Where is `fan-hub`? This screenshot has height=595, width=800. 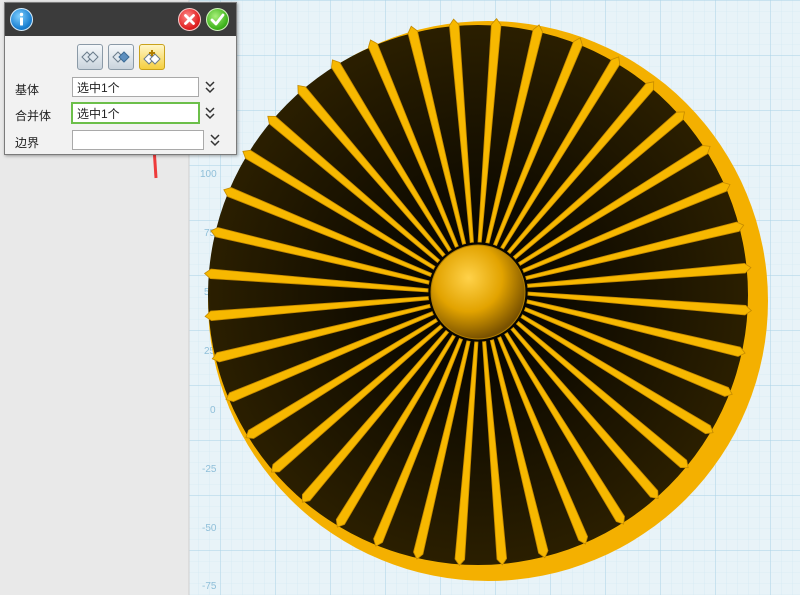 fan-hub is located at coordinates (478, 292).